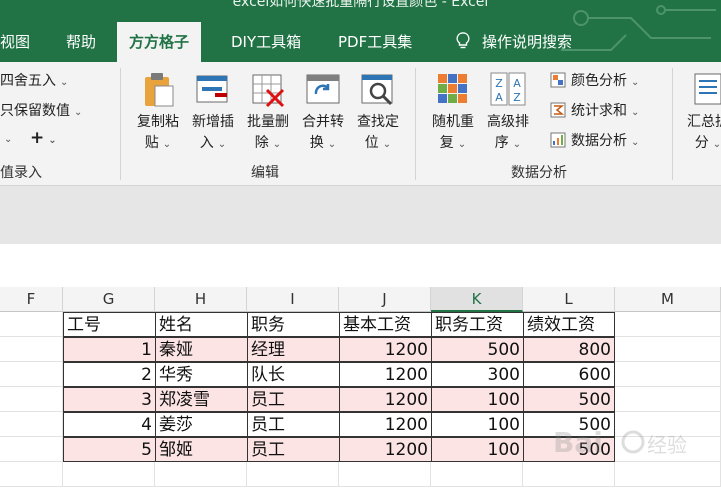  What do you see at coordinates (268, 91) in the screenshot?
I see `delete-grid-icon` at bounding box center [268, 91].